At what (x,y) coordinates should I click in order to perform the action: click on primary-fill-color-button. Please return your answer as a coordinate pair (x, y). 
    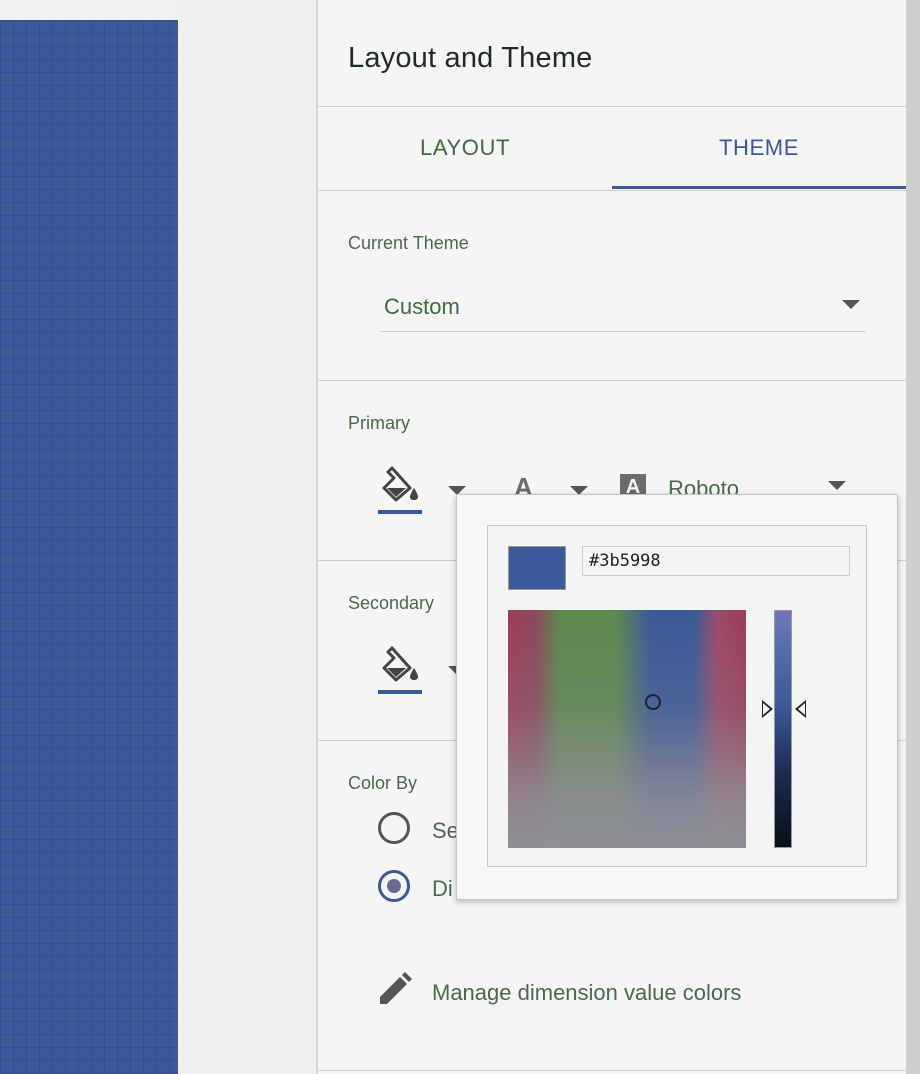
    Looking at the image, I should click on (400, 489).